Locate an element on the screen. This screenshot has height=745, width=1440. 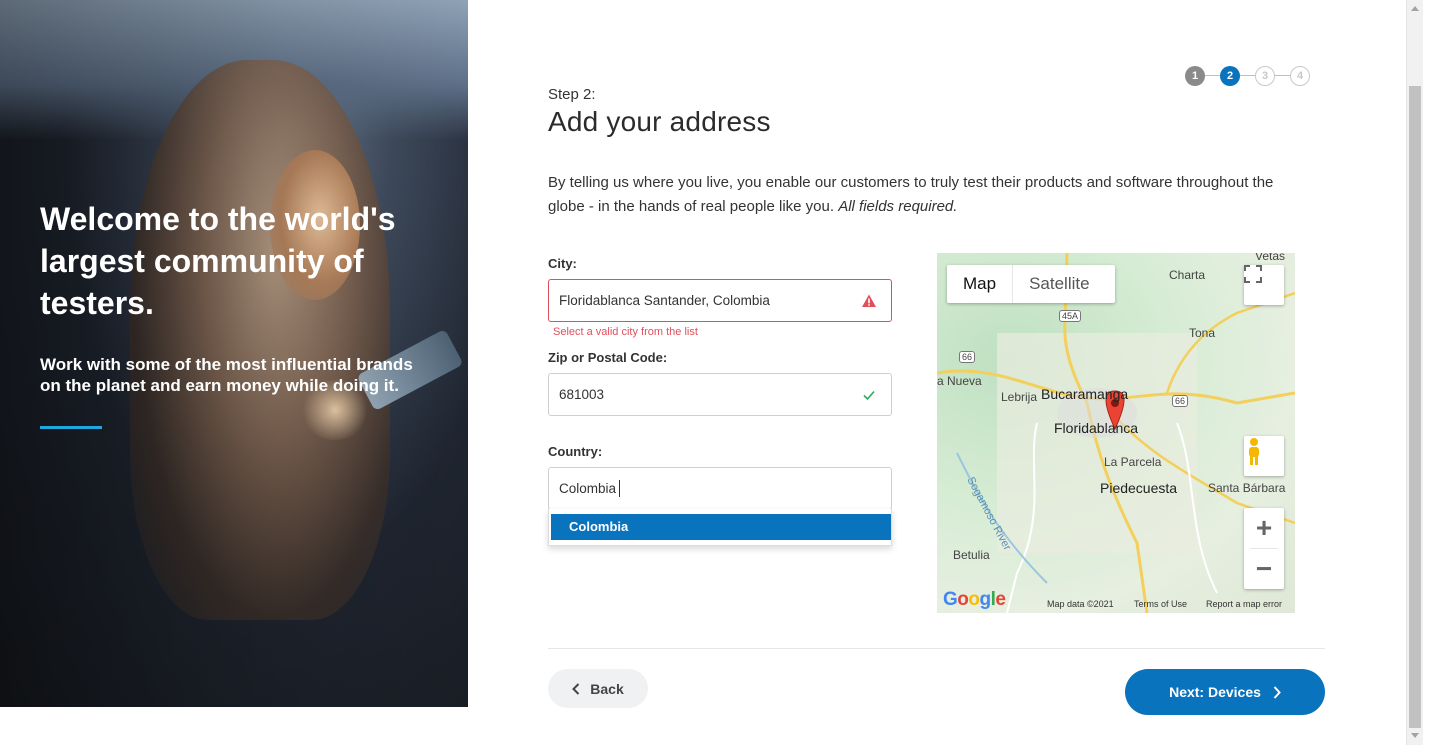
step-4-indicator: 4 is located at coordinates (1300, 76).